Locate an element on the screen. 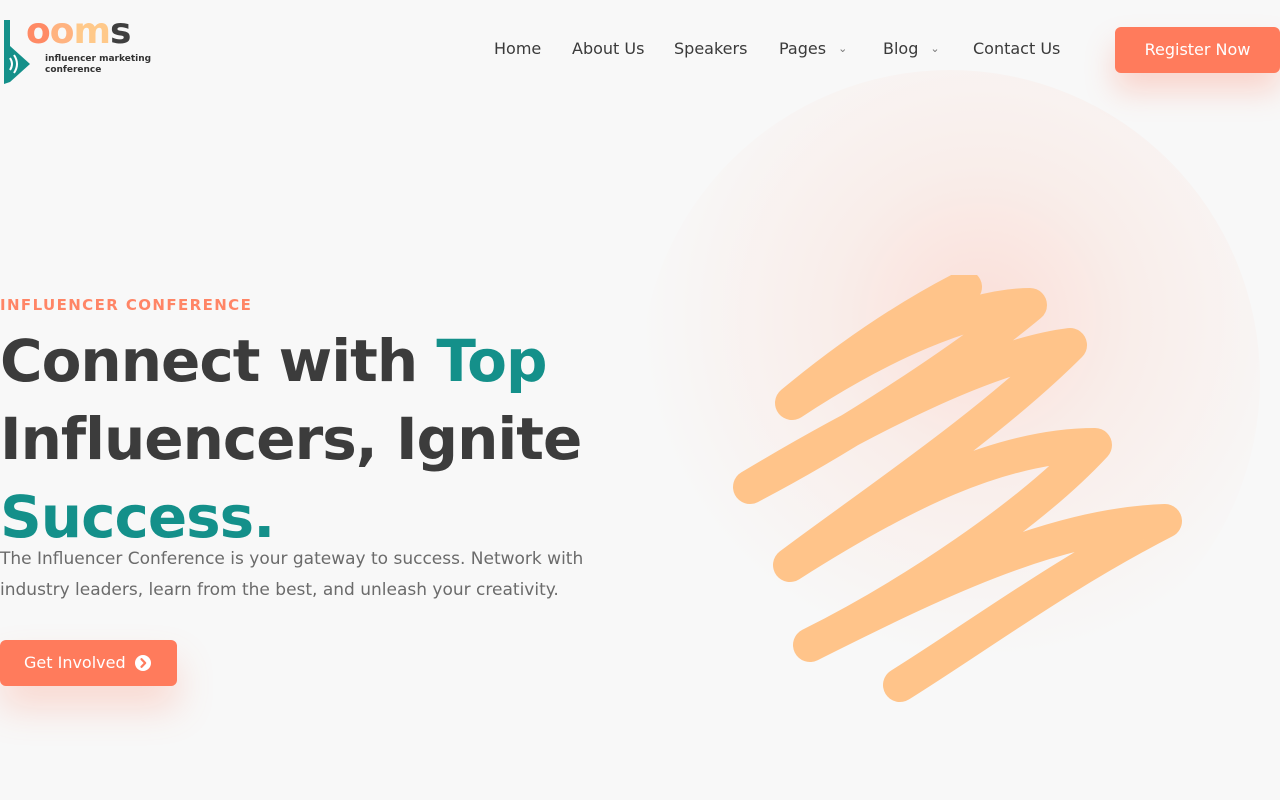 This screenshot has height=800, width=1280. nav-item-pages: Pages ⌄ is located at coordinates (813, 49).